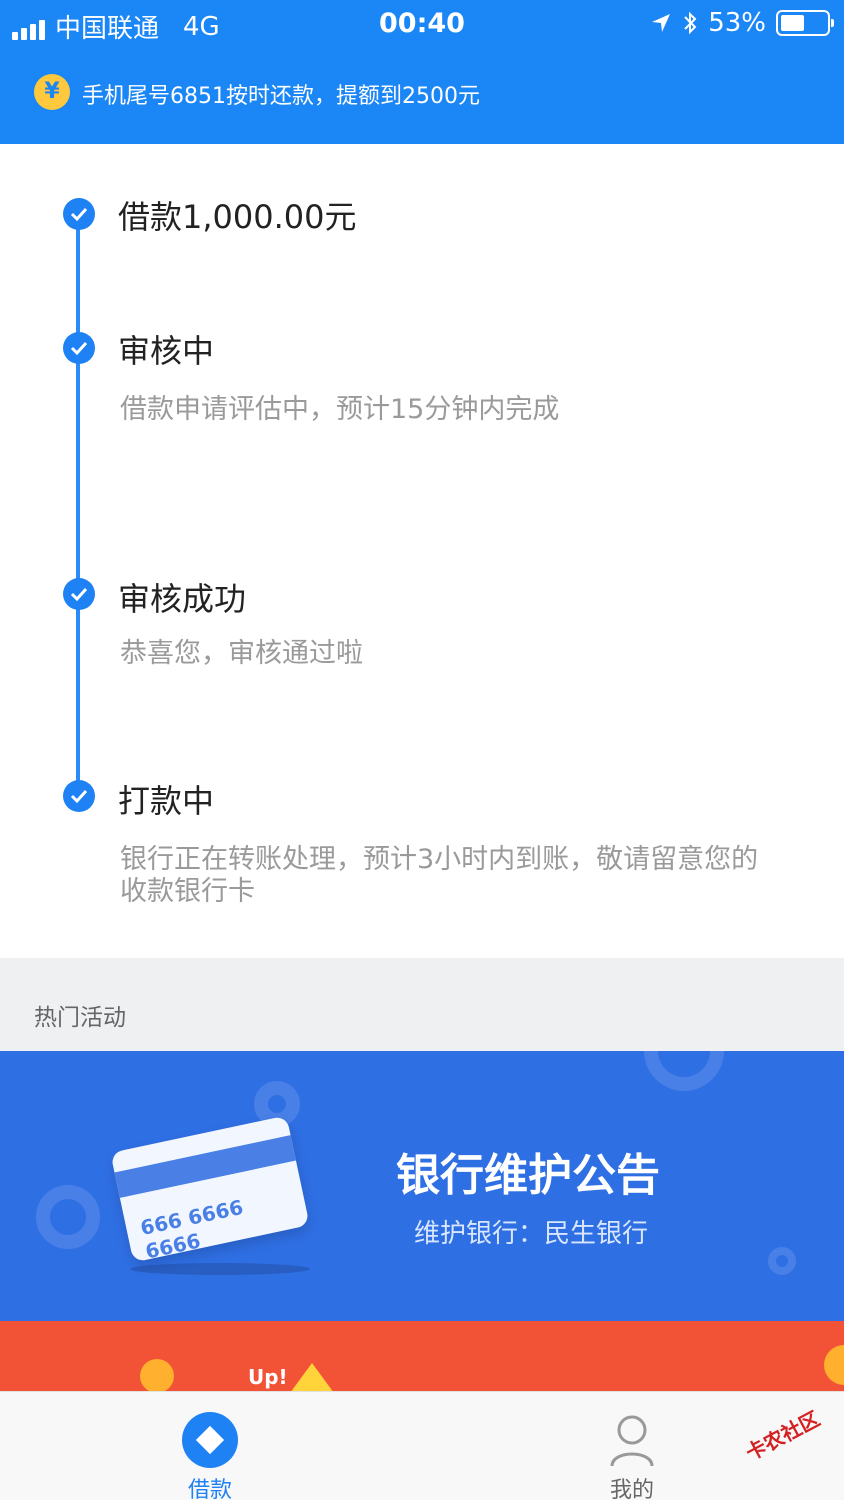 The width and height of the screenshot is (844, 1500). I want to click on banner-text: 手机尾号6851按时还款，提额到2500元, so click(281, 96).